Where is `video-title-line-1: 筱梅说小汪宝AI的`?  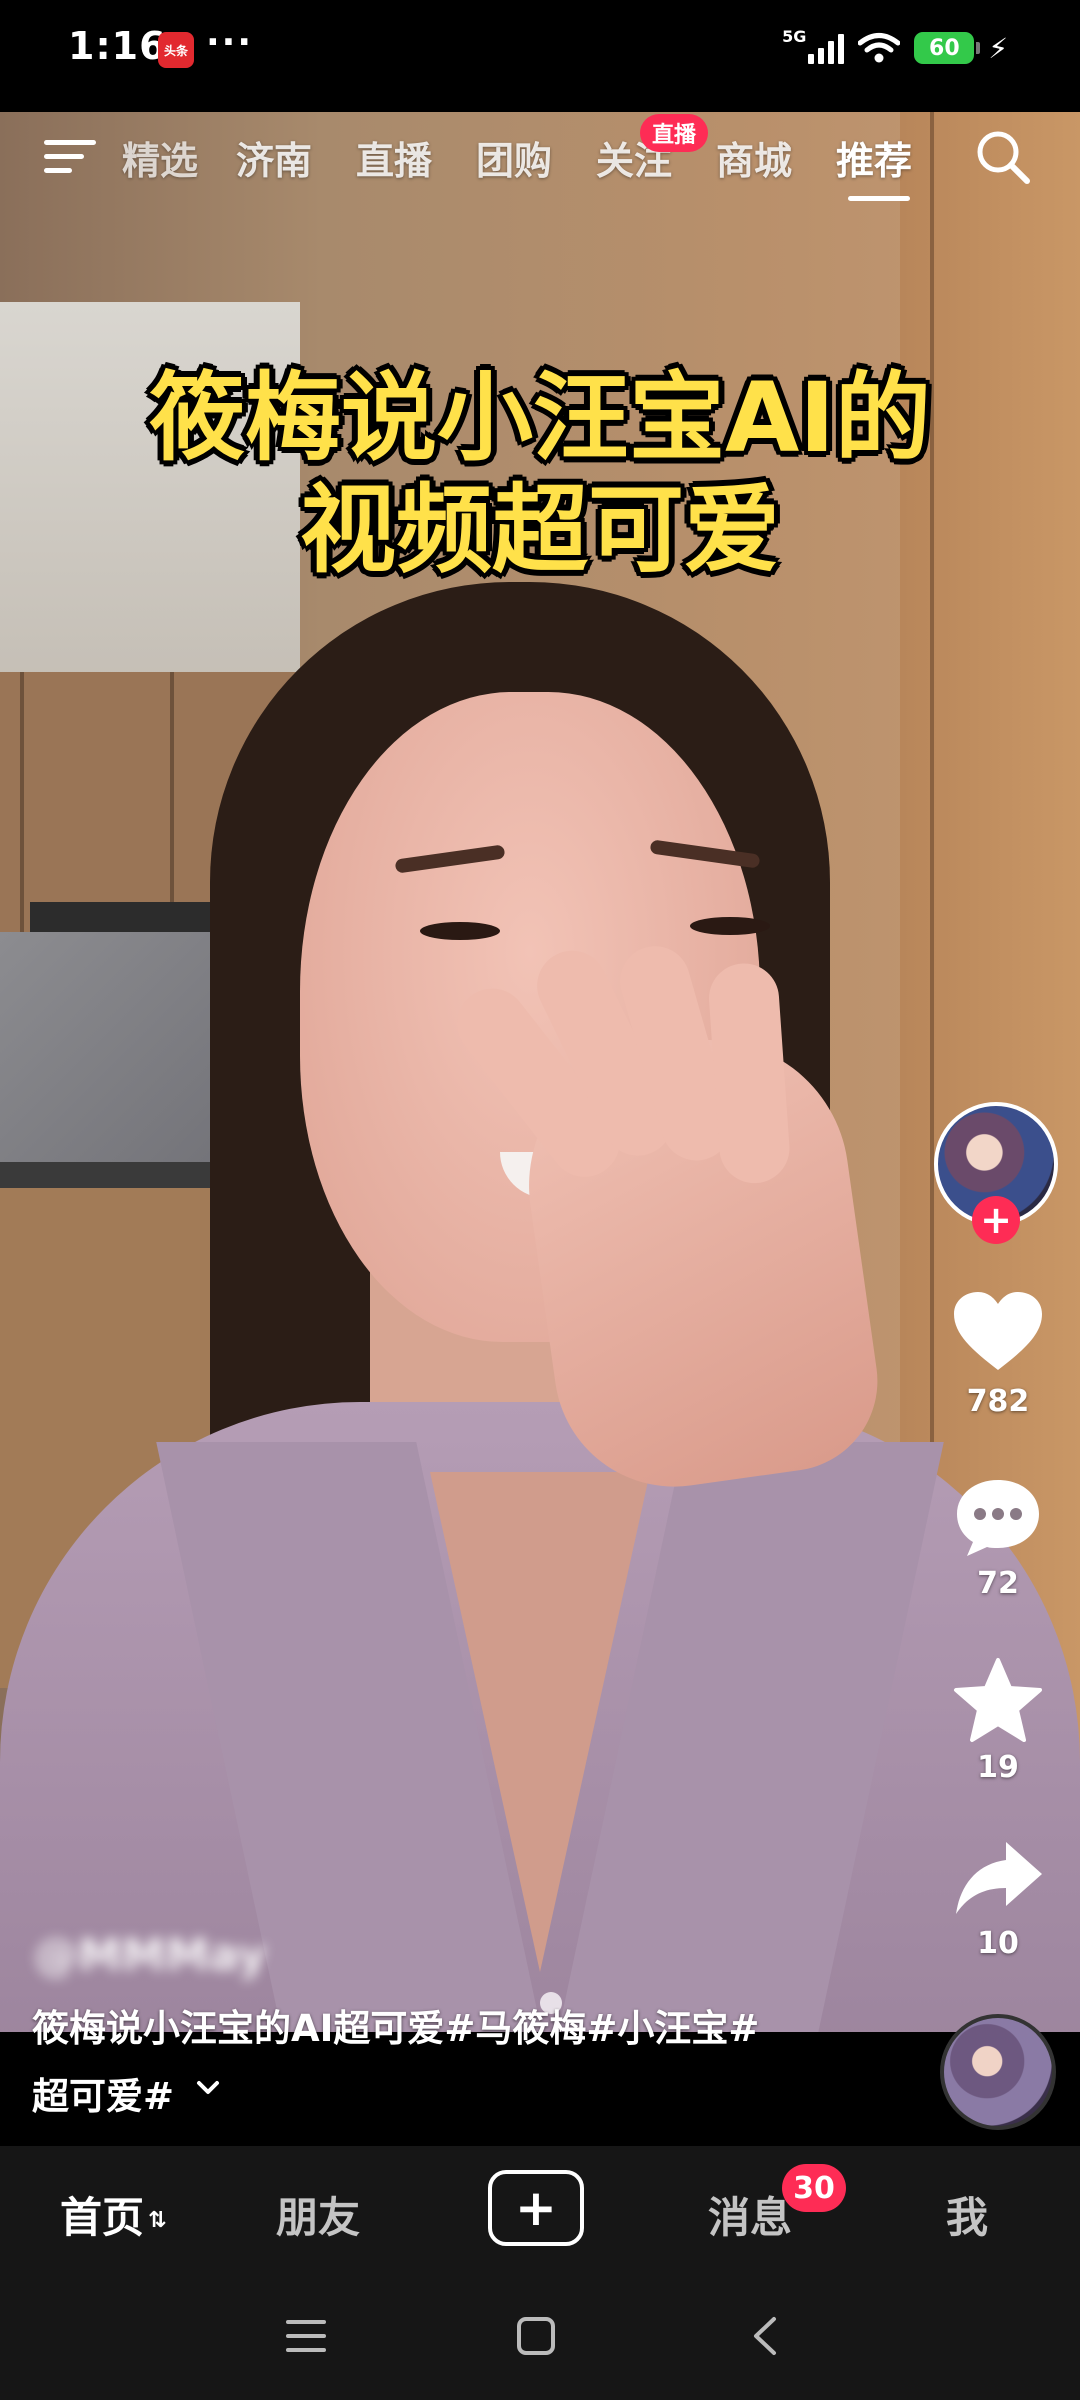 video-title-line-1: 筱梅说小汪宝AI的 is located at coordinates (539, 418).